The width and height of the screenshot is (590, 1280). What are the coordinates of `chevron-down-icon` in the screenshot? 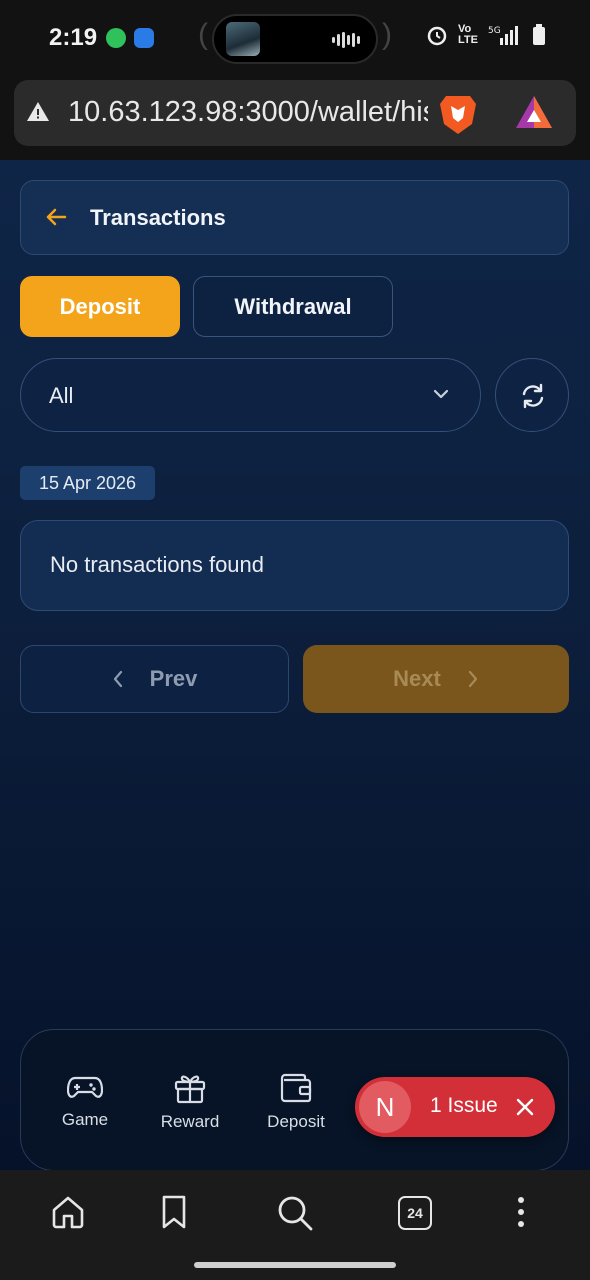 It's located at (441, 394).